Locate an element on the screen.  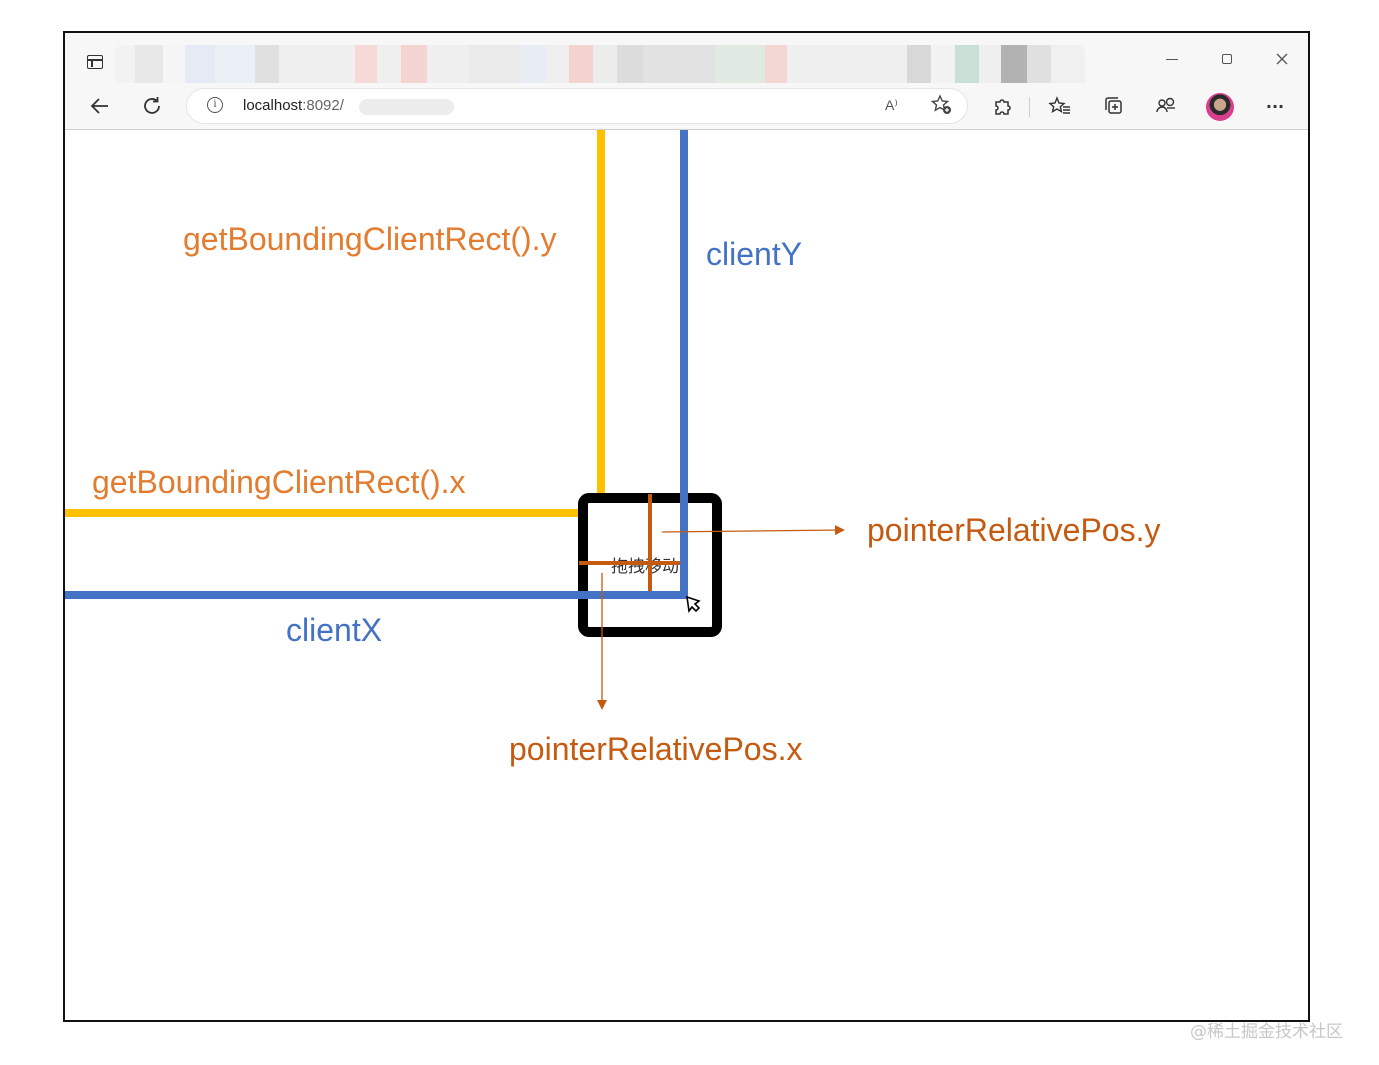
close-button is located at coordinates (1282, 59).